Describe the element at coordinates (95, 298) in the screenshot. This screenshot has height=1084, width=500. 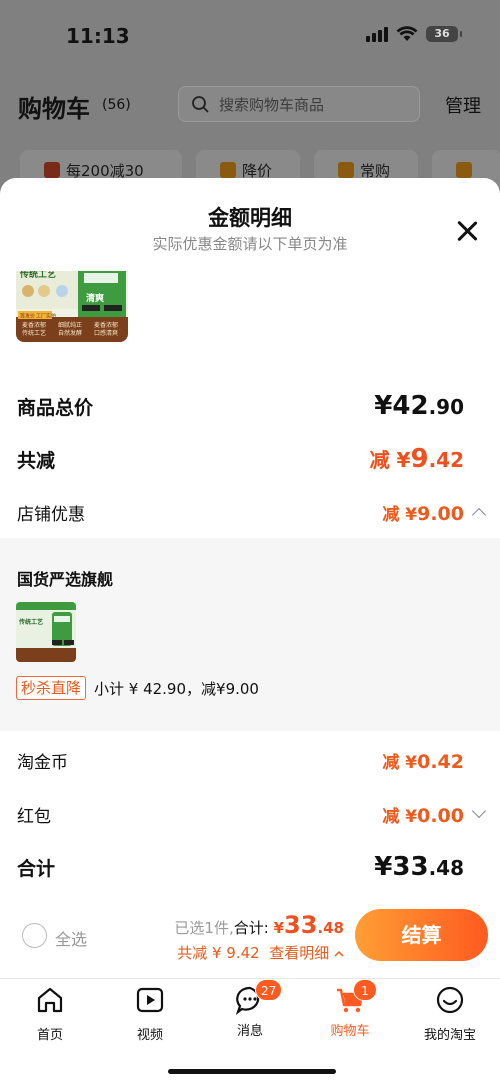
I see `product-image-text: 清爽` at that location.